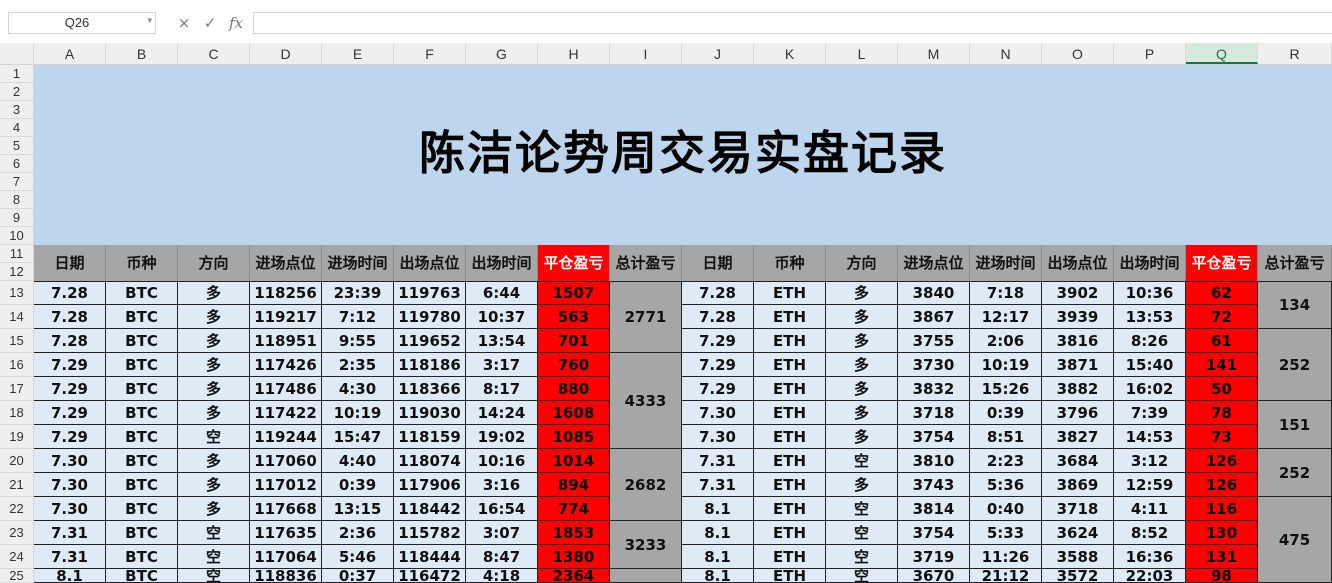  I want to click on btc-cell-b14: BTC, so click(142, 317).